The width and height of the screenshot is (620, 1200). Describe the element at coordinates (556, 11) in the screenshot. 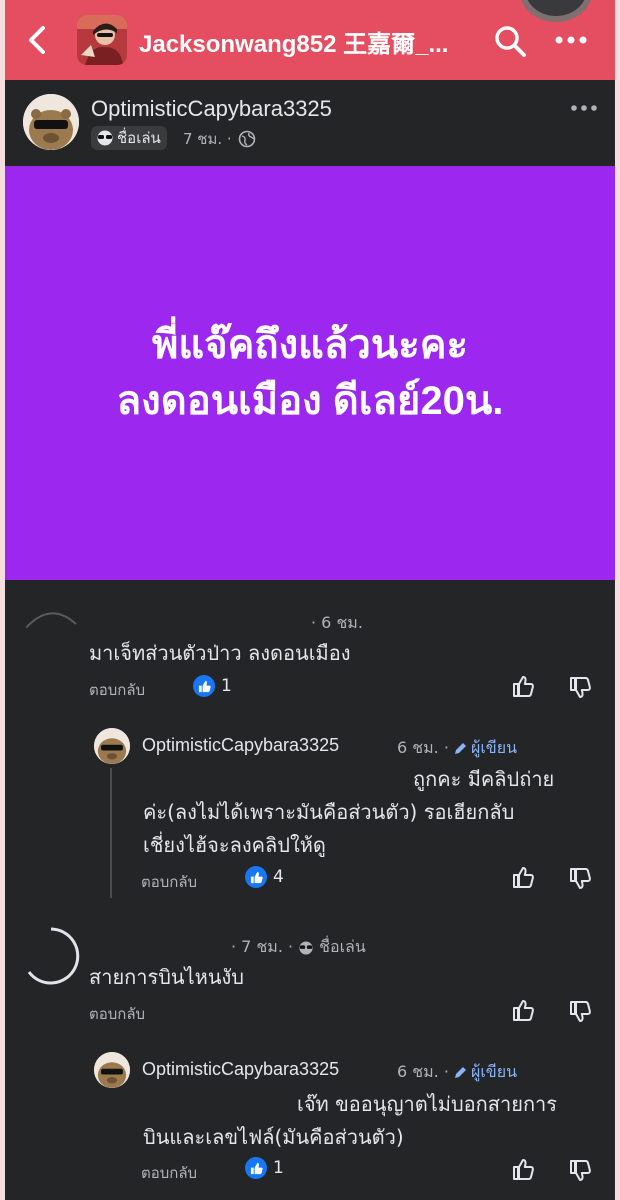

I see `corner-circle-decoration` at that location.